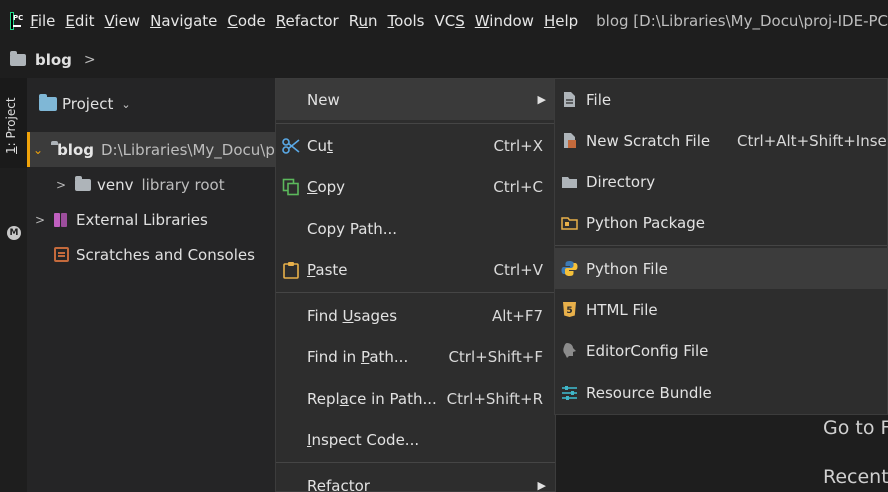  Describe the element at coordinates (569, 350) in the screenshot. I see `editorconfig-icon` at that location.